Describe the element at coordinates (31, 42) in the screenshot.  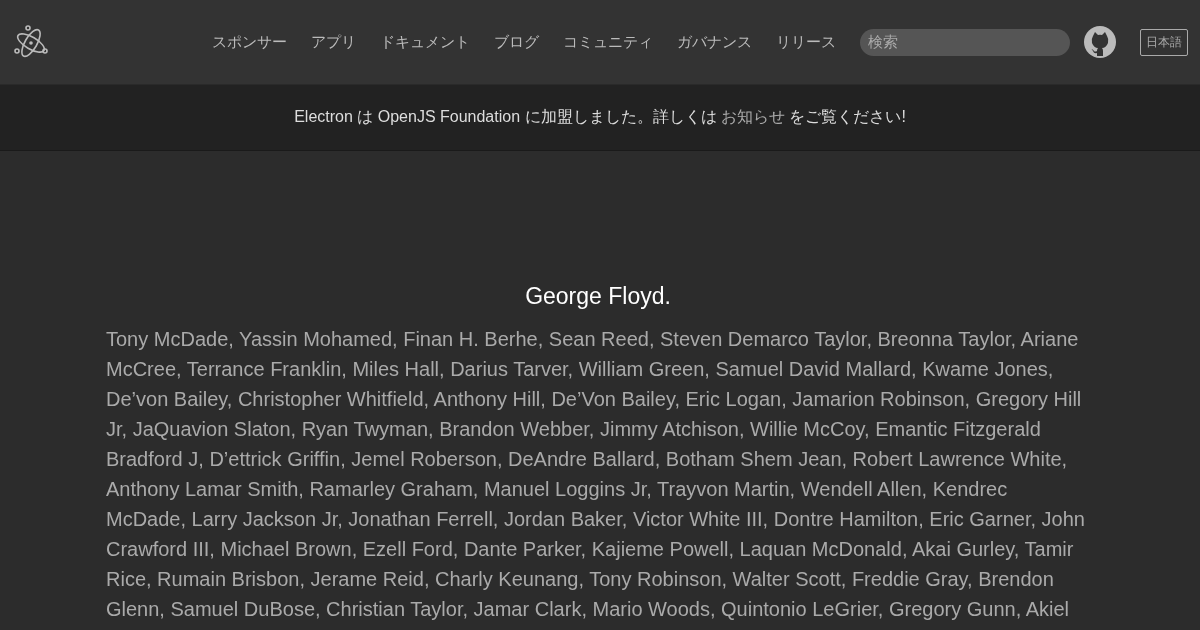
I see `atom-logo-icon` at that location.